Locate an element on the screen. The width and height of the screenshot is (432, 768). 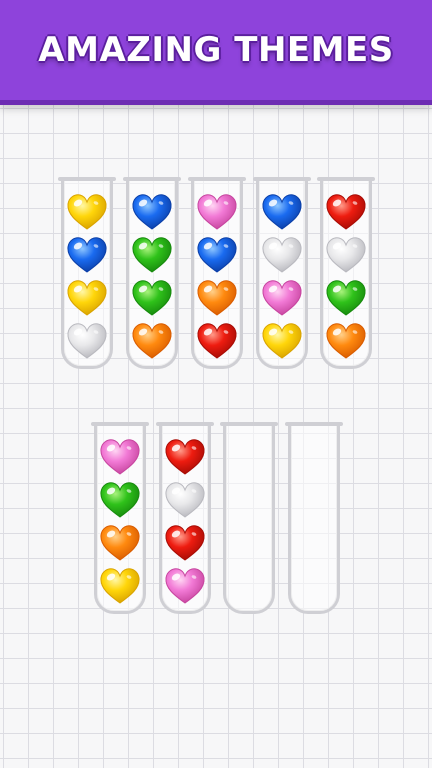
header-banner: AMAZING THEMES is located at coordinates (216, 50).